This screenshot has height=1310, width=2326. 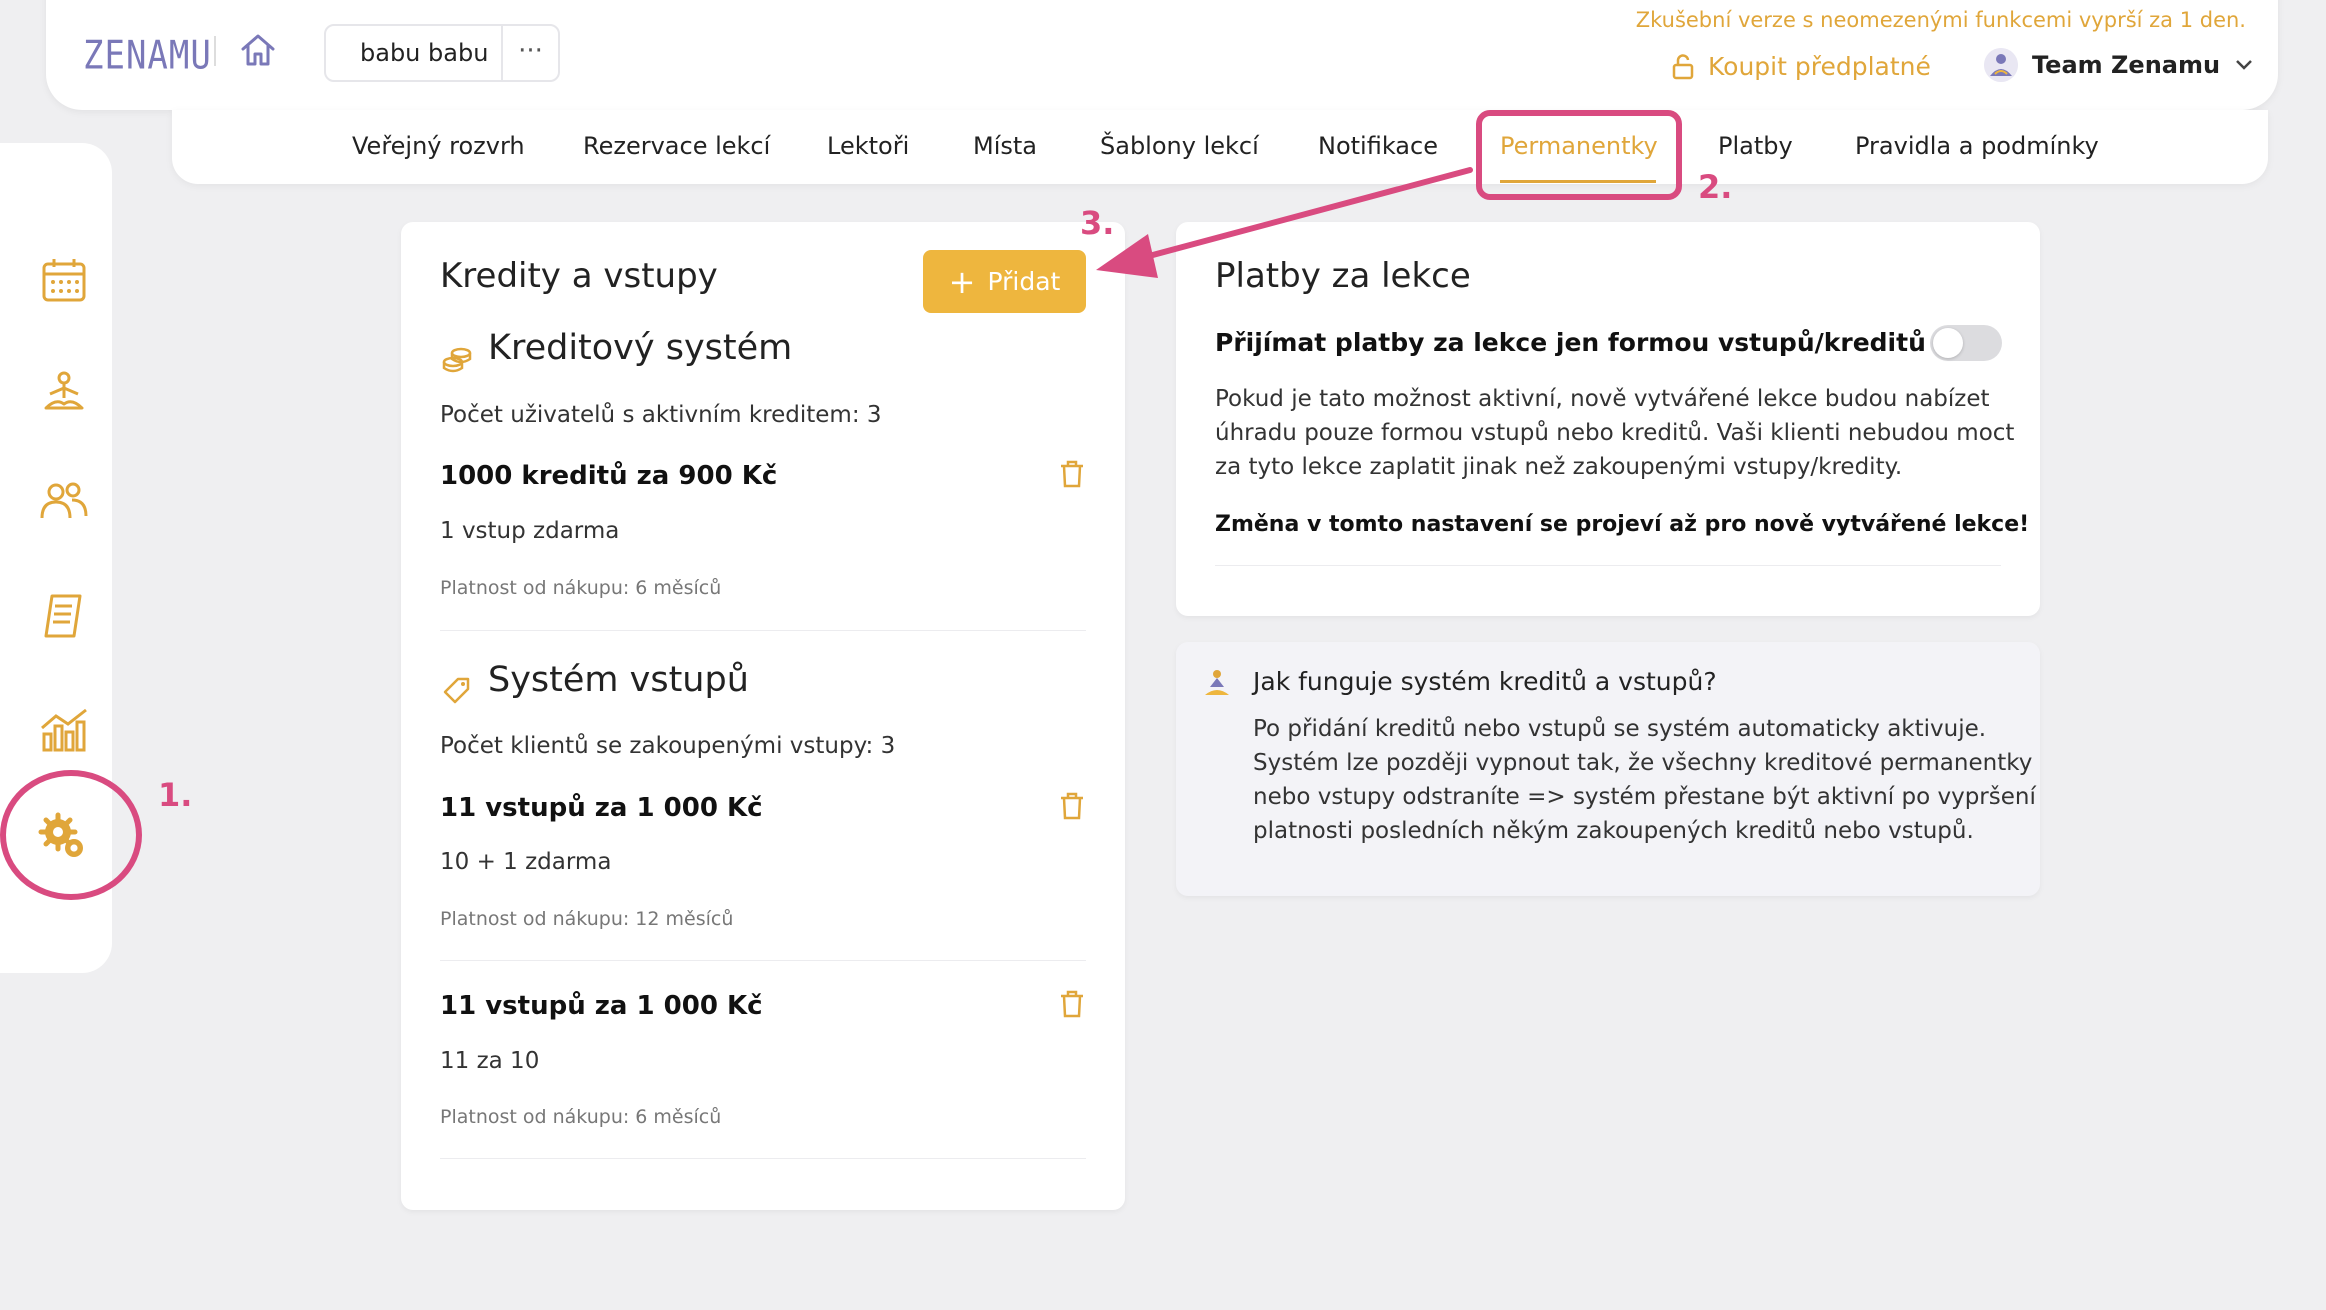 I want to click on tab-places: Místa, so click(x=1005, y=146).